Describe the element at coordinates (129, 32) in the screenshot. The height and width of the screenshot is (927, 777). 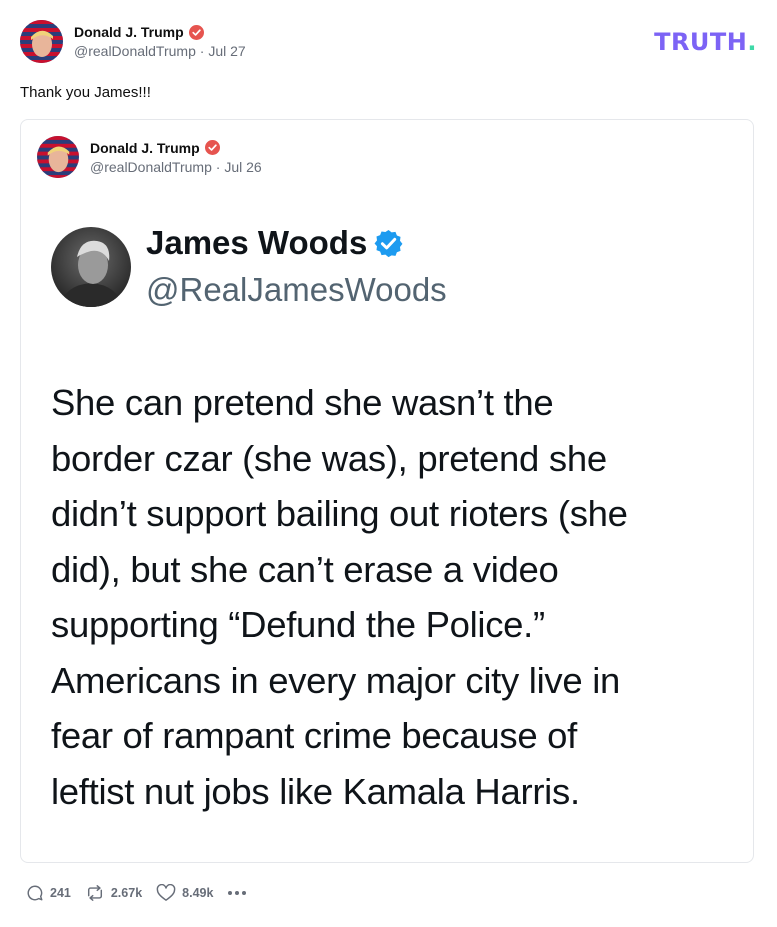
I see `author-name: Donald J. Trump` at that location.